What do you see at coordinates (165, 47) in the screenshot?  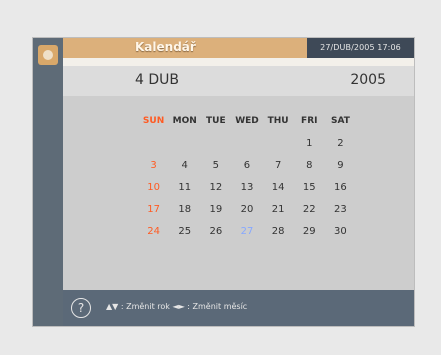 I see `page-title: Kalendář` at bounding box center [165, 47].